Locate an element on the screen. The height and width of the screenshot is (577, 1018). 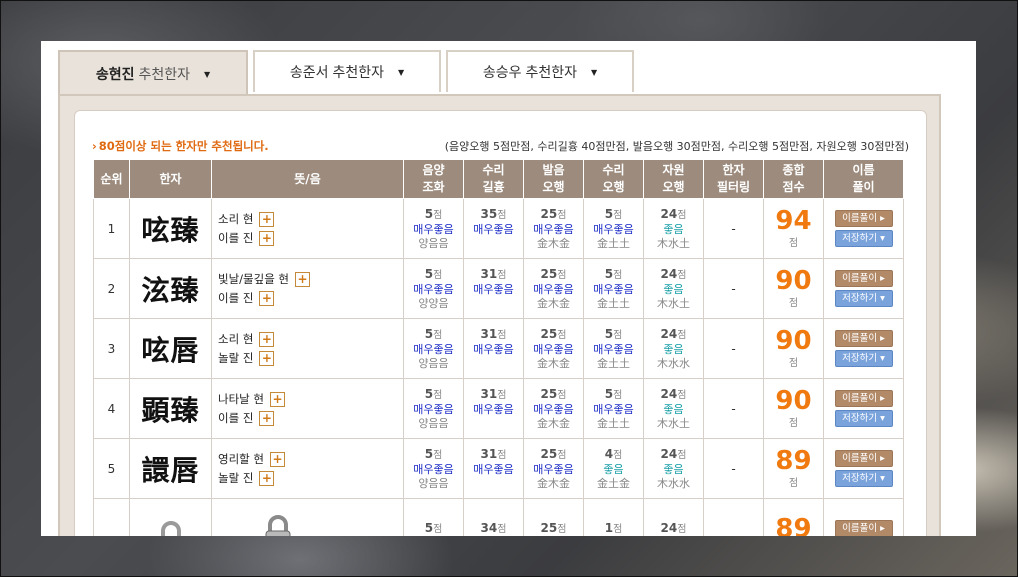
rank-cell: 2 is located at coordinates (111, 288).